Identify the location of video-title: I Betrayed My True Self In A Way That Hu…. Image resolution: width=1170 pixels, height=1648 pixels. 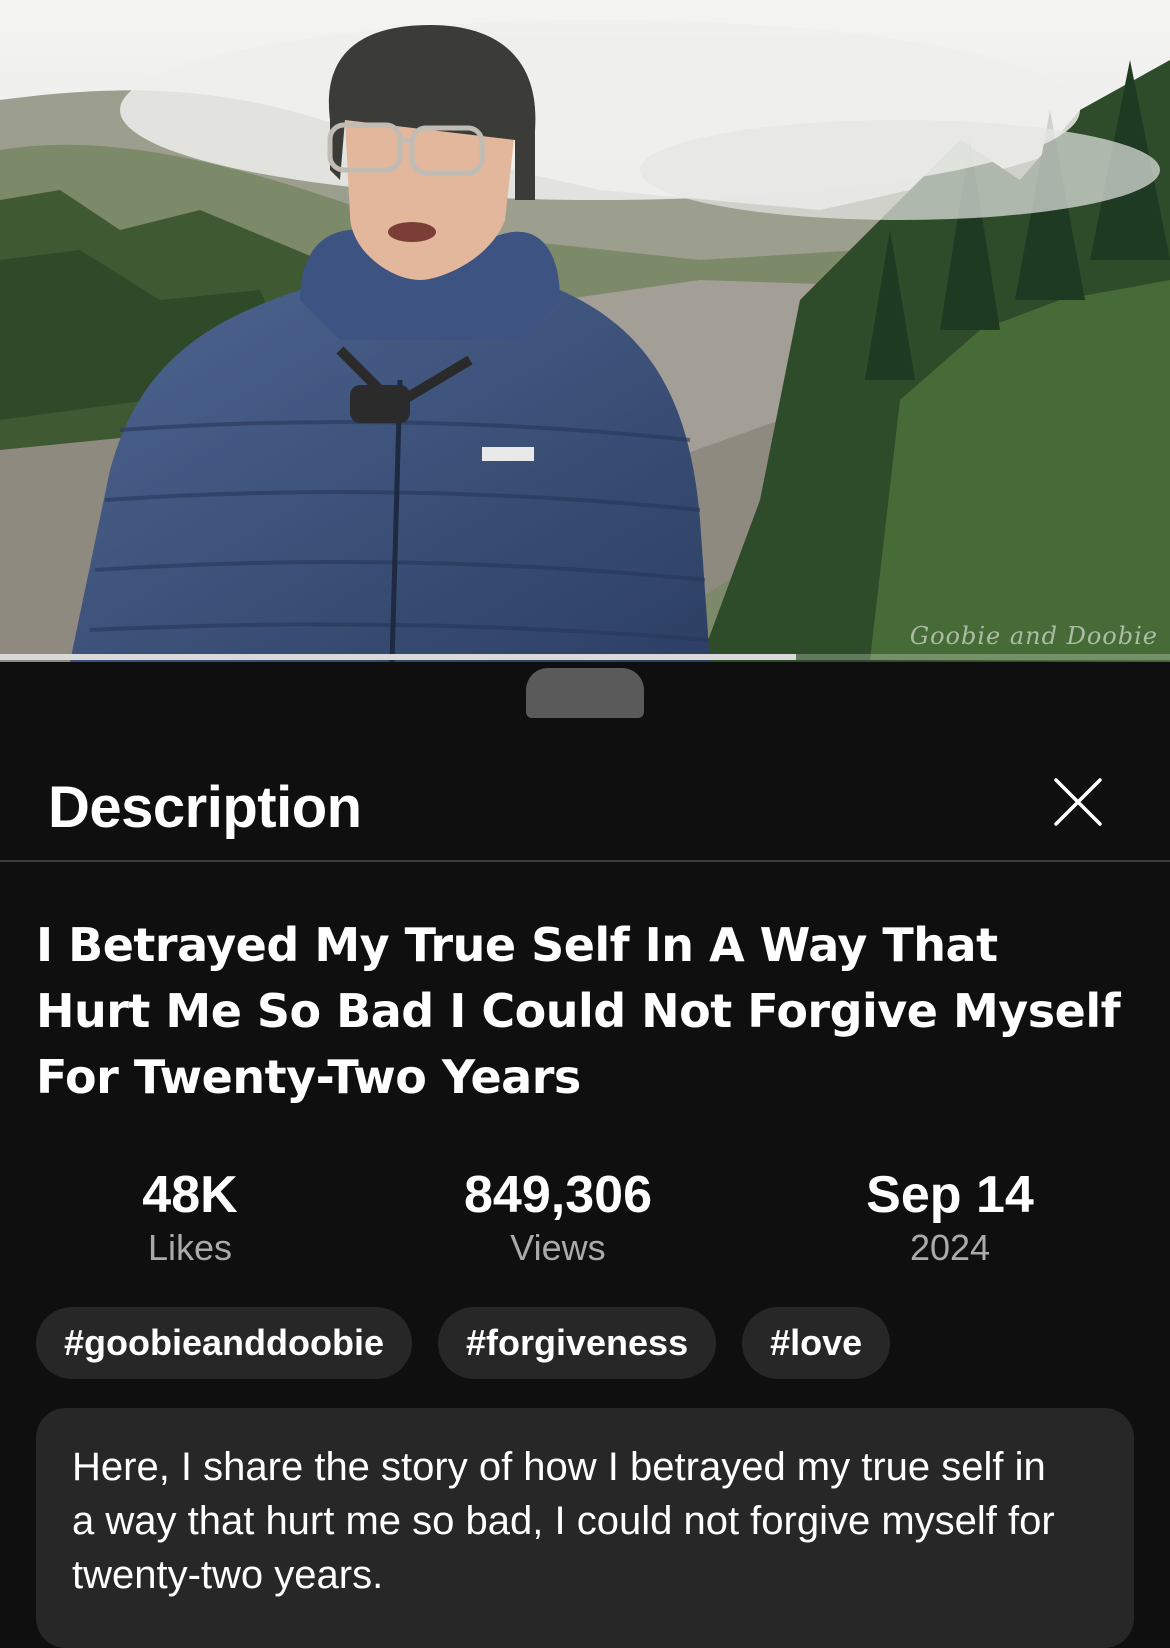
(578, 1011).